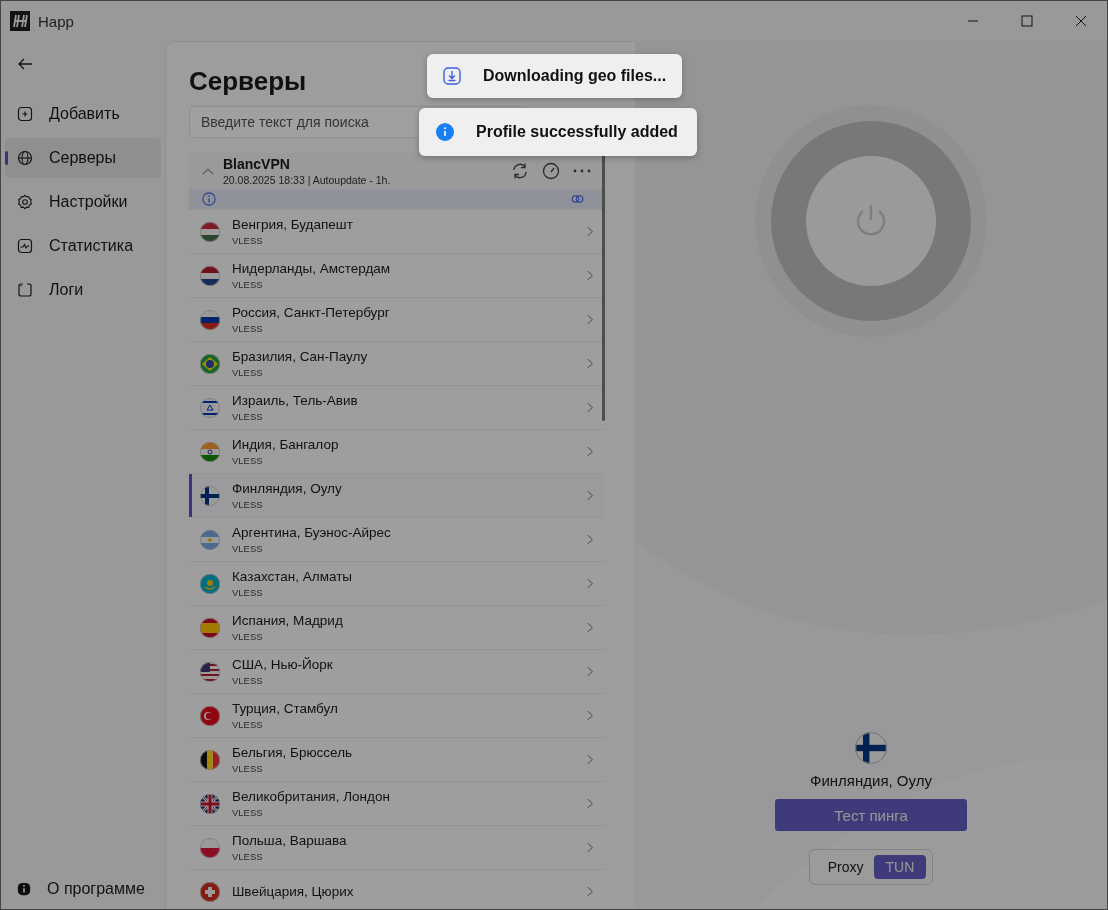 The image size is (1108, 910). I want to click on server-name: Бразилия, Сан-Паулу, so click(300, 356).